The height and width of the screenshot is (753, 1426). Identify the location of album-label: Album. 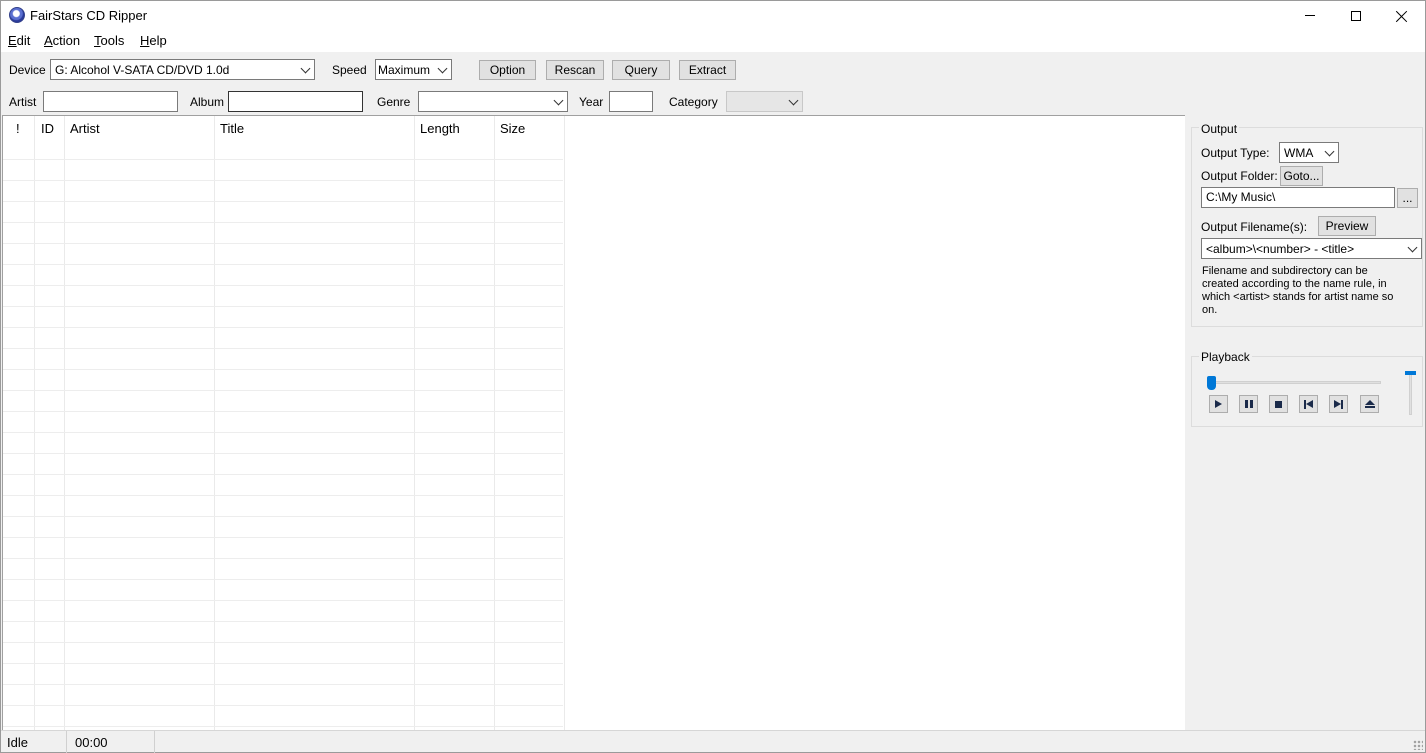
(207, 102).